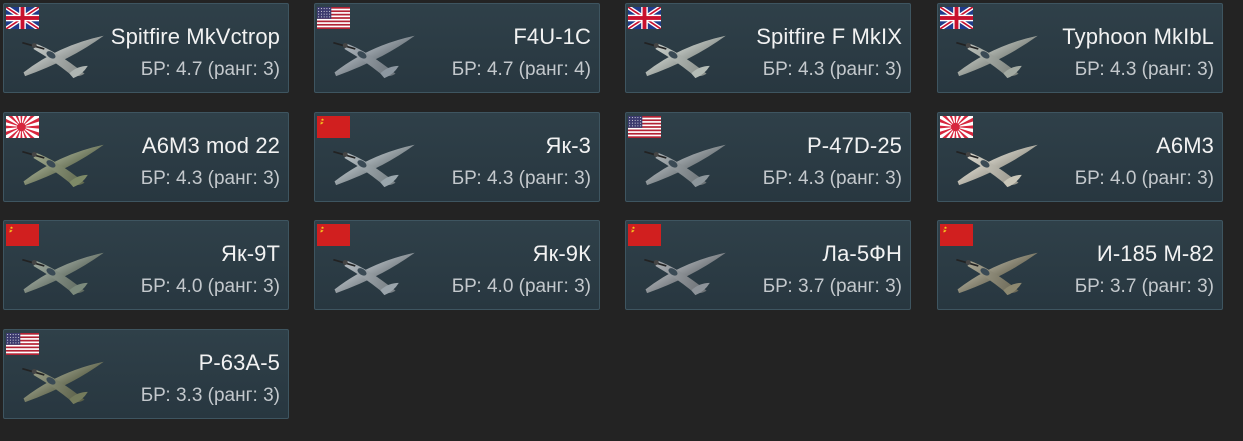  I want to click on vehicle-name: Ла-5ФН, so click(862, 253).